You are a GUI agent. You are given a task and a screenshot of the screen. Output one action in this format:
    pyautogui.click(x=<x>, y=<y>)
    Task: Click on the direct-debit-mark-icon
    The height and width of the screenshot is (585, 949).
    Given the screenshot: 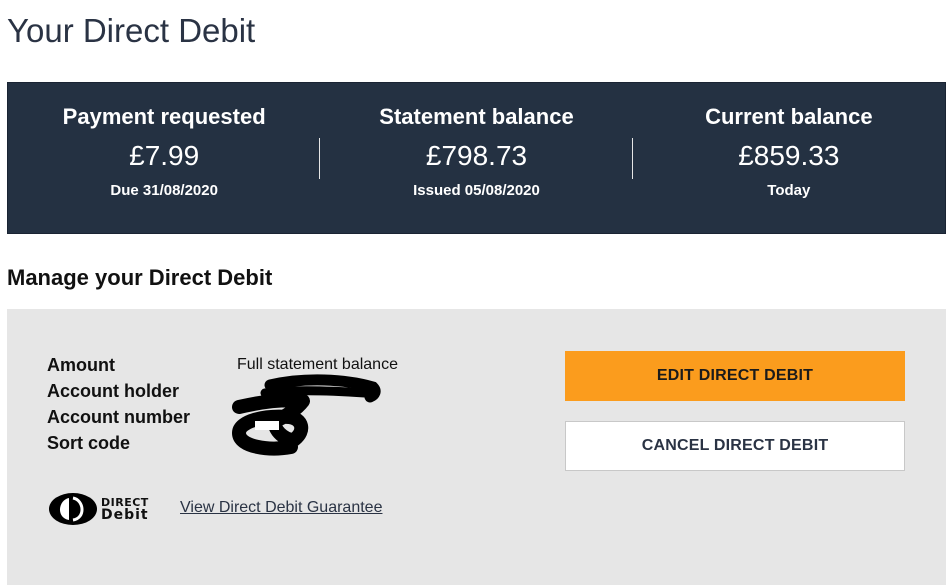 What is the action you would take?
    pyautogui.click(x=73, y=509)
    